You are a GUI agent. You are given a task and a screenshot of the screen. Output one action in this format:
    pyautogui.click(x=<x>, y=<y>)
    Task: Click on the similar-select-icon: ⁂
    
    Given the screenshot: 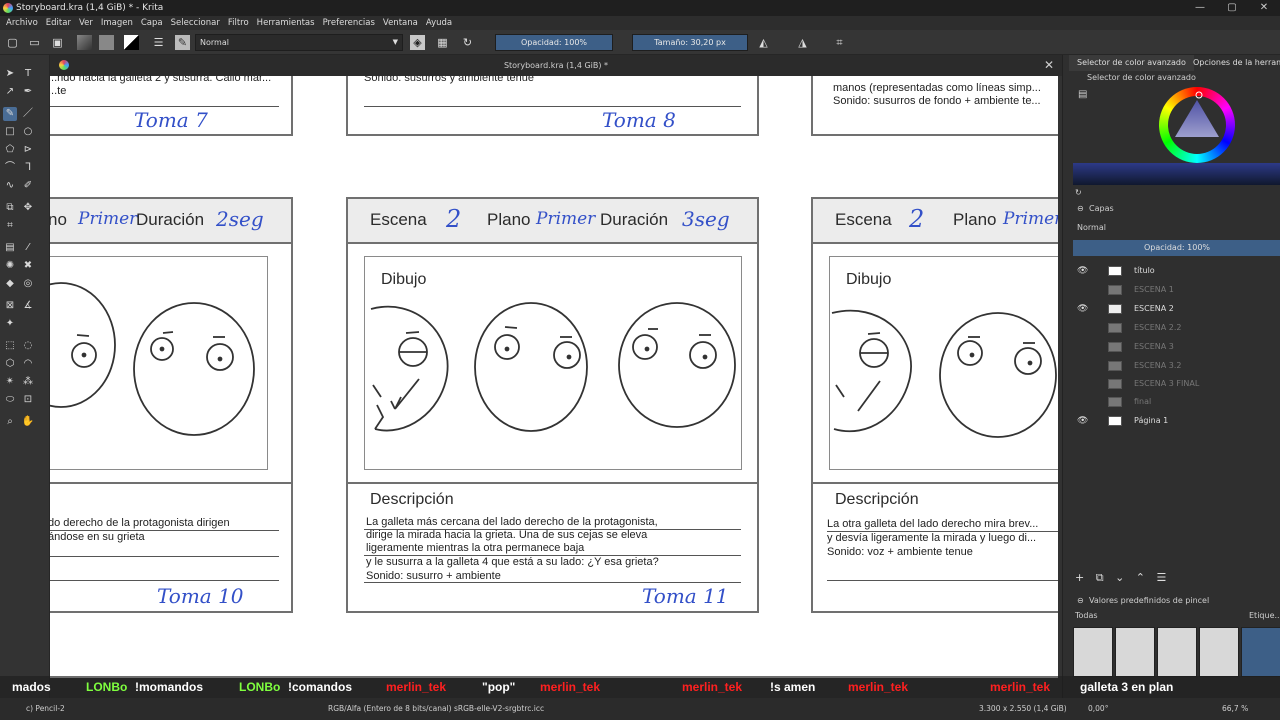 What is the action you would take?
    pyautogui.click(x=28, y=382)
    